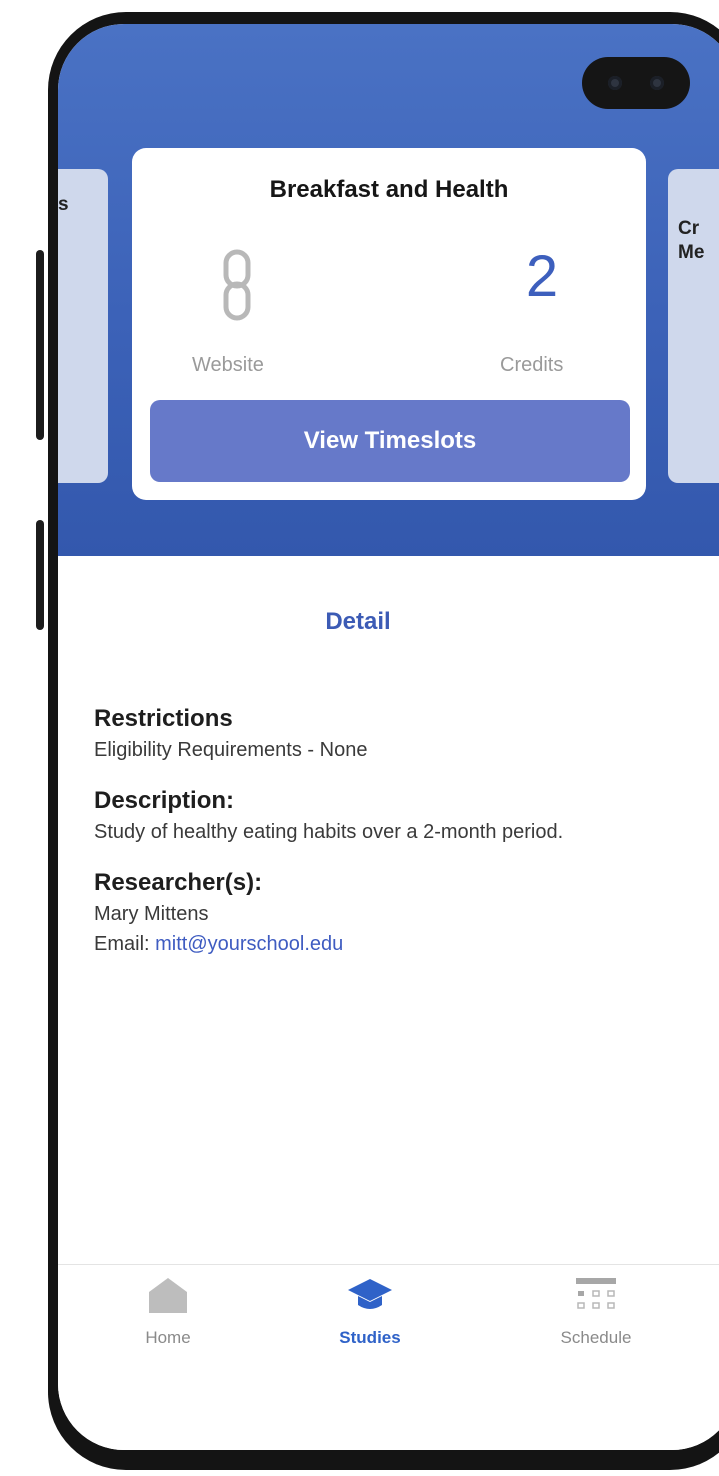 The width and height of the screenshot is (719, 1476). What do you see at coordinates (542, 276) in the screenshot?
I see `credits-value: 2` at bounding box center [542, 276].